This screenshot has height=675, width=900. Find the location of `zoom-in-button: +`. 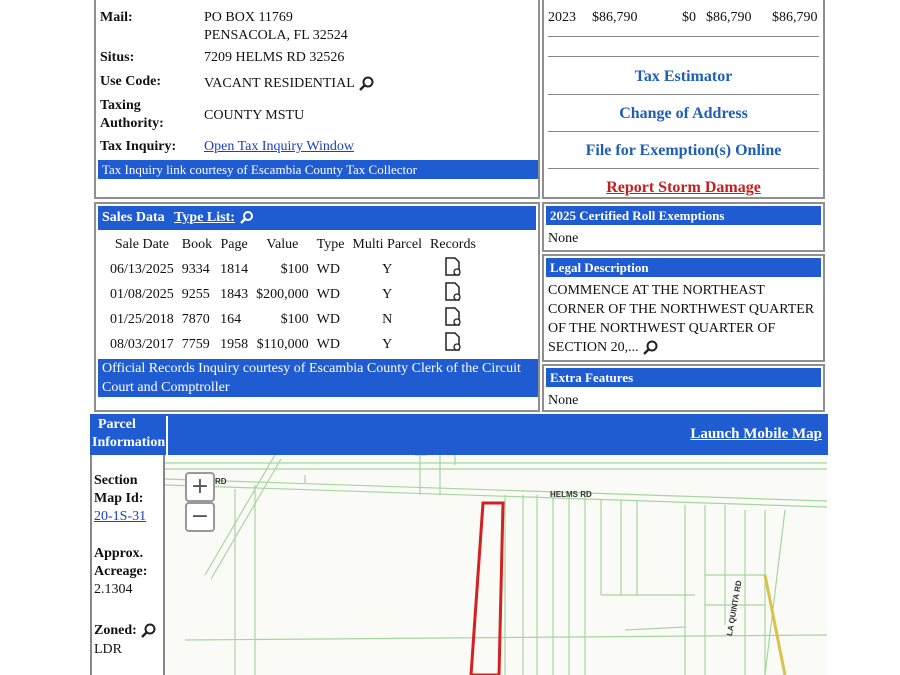

zoom-in-button: + is located at coordinates (200, 487).